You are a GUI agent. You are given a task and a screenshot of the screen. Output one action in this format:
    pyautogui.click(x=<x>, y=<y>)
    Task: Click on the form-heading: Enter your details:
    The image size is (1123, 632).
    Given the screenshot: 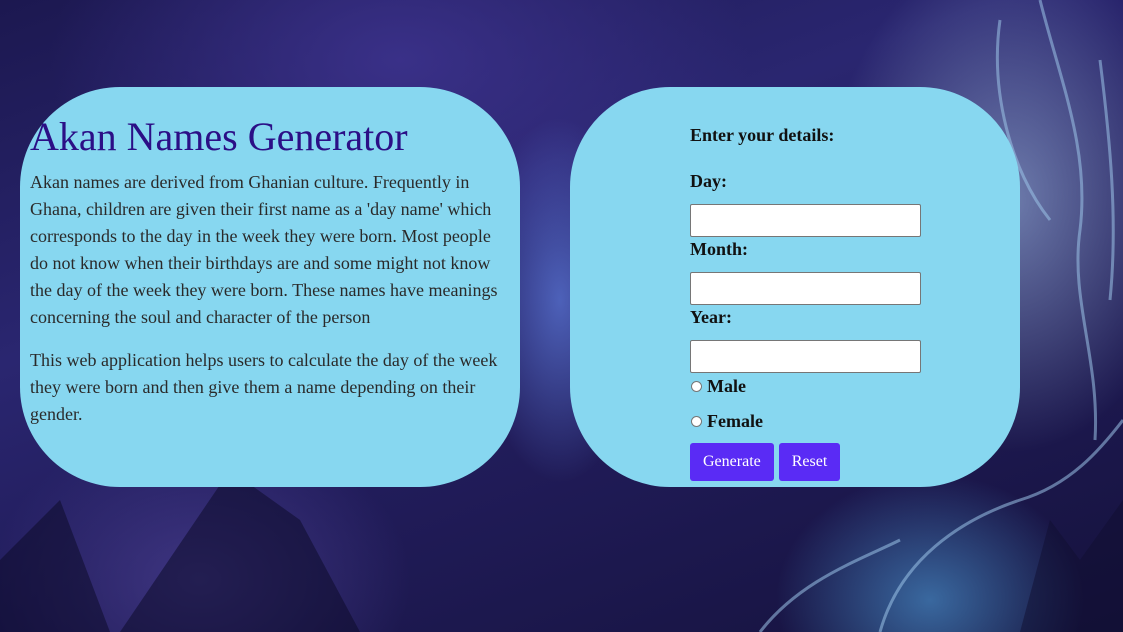 What is the action you would take?
    pyautogui.click(x=762, y=135)
    